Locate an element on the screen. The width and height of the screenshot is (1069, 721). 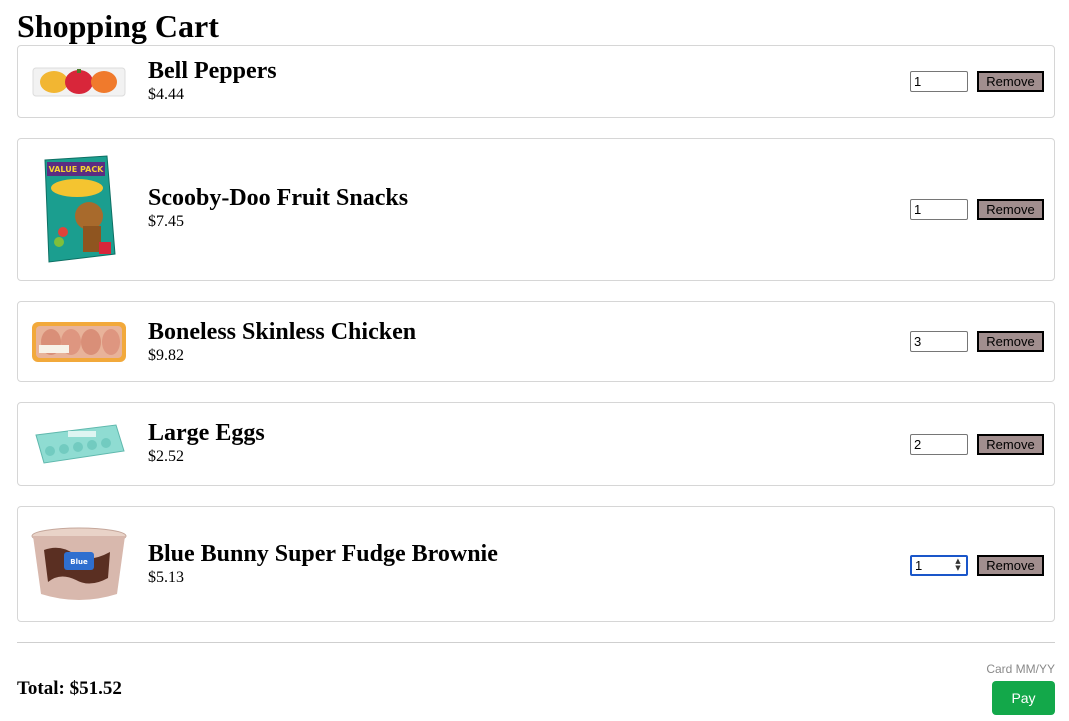
item-price: $7.45 is located at coordinates (166, 221).